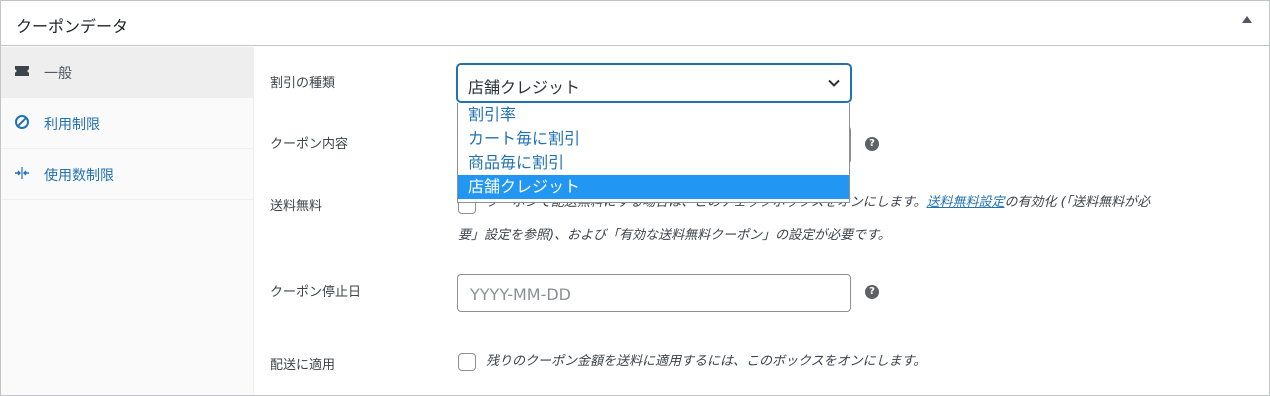 Image resolution: width=1270 pixels, height=396 pixels. Describe the element at coordinates (296, 206) in the screenshot. I see `free-shipping-label: 送料無料` at that location.